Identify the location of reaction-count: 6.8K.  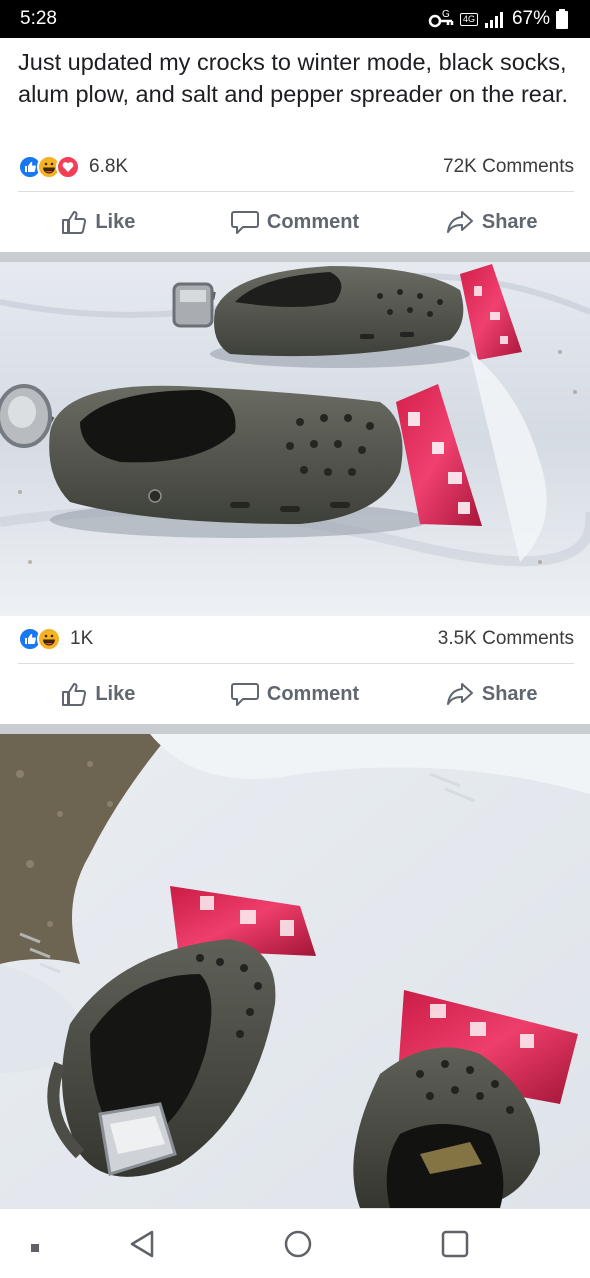
(109, 166).